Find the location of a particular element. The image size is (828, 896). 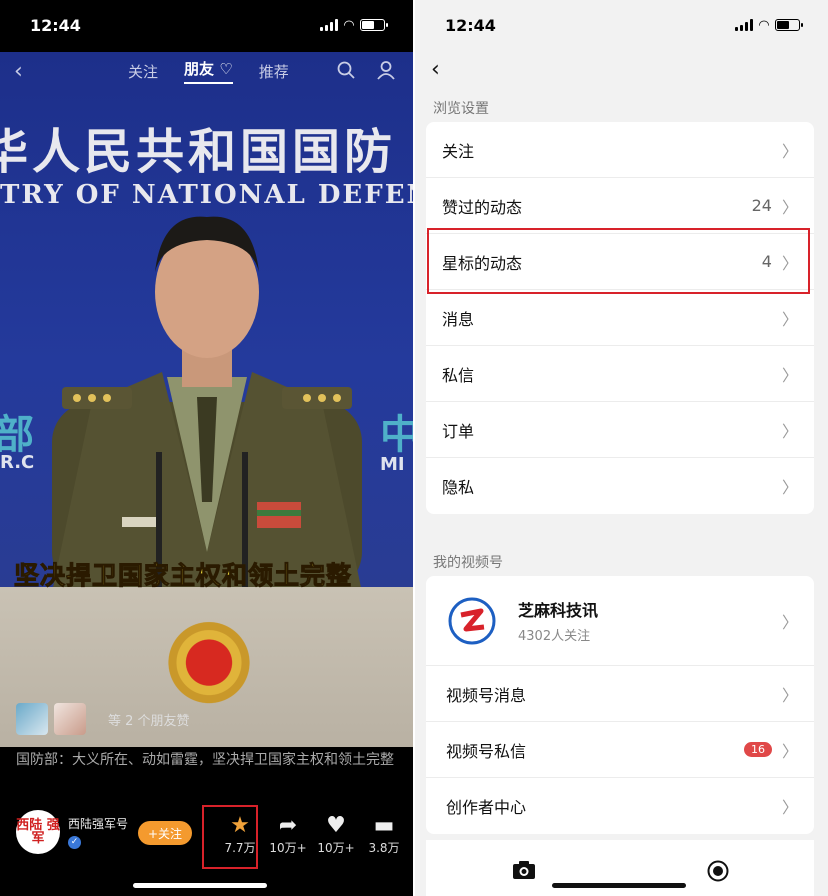

author-info: 西陆 强军 西陆强军号 ✓ is located at coordinates (72, 832).